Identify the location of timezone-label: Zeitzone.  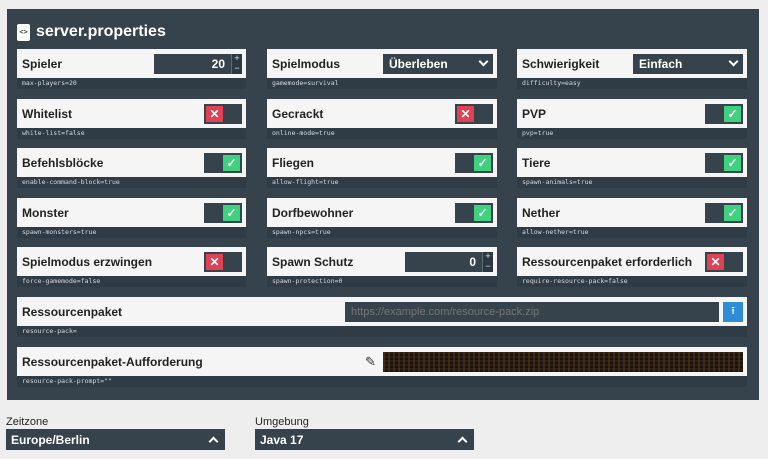
(27, 422).